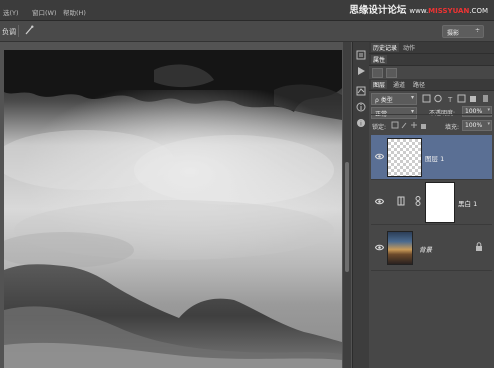  What do you see at coordinates (361, 55) in the screenshot?
I see `history-icon` at bounding box center [361, 55].